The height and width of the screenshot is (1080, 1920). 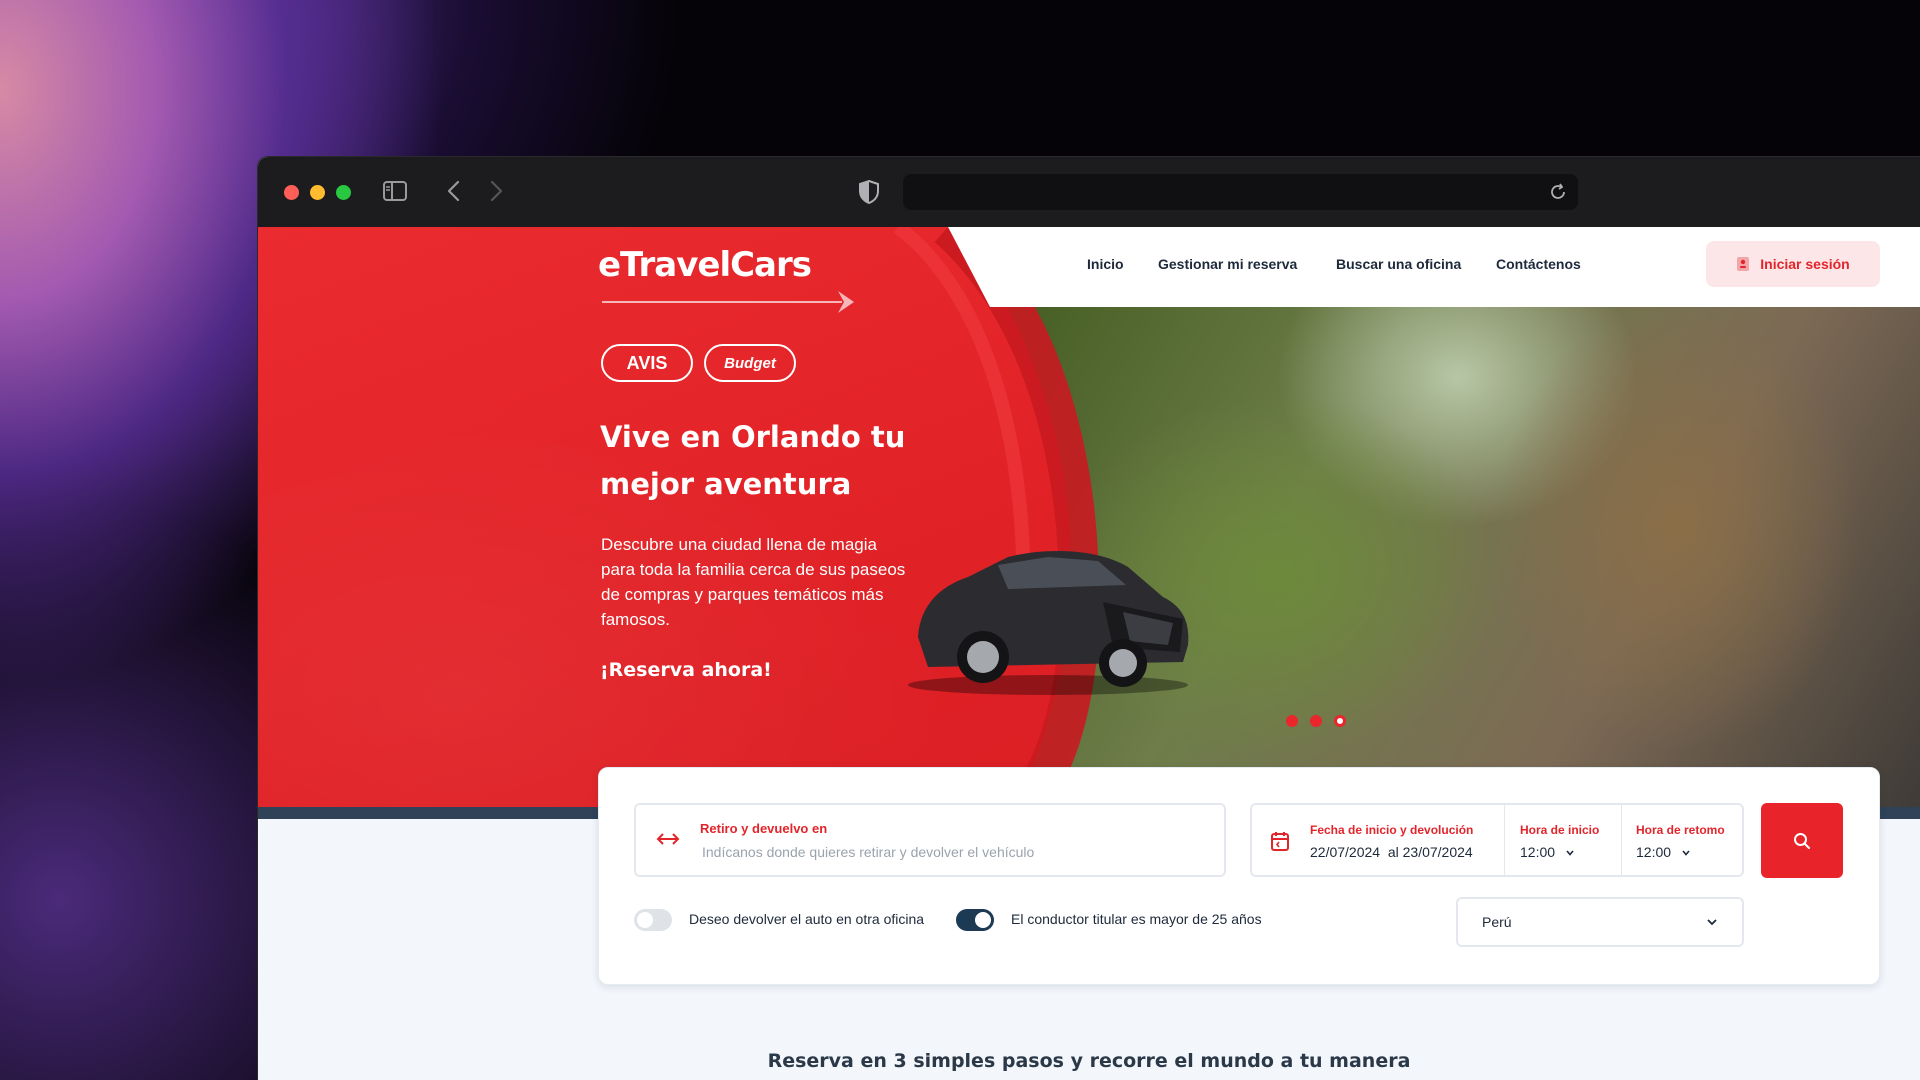 I want to click on dates-value: 22/07/2024 al 23/07/2024, so click(x=1391, y=852).